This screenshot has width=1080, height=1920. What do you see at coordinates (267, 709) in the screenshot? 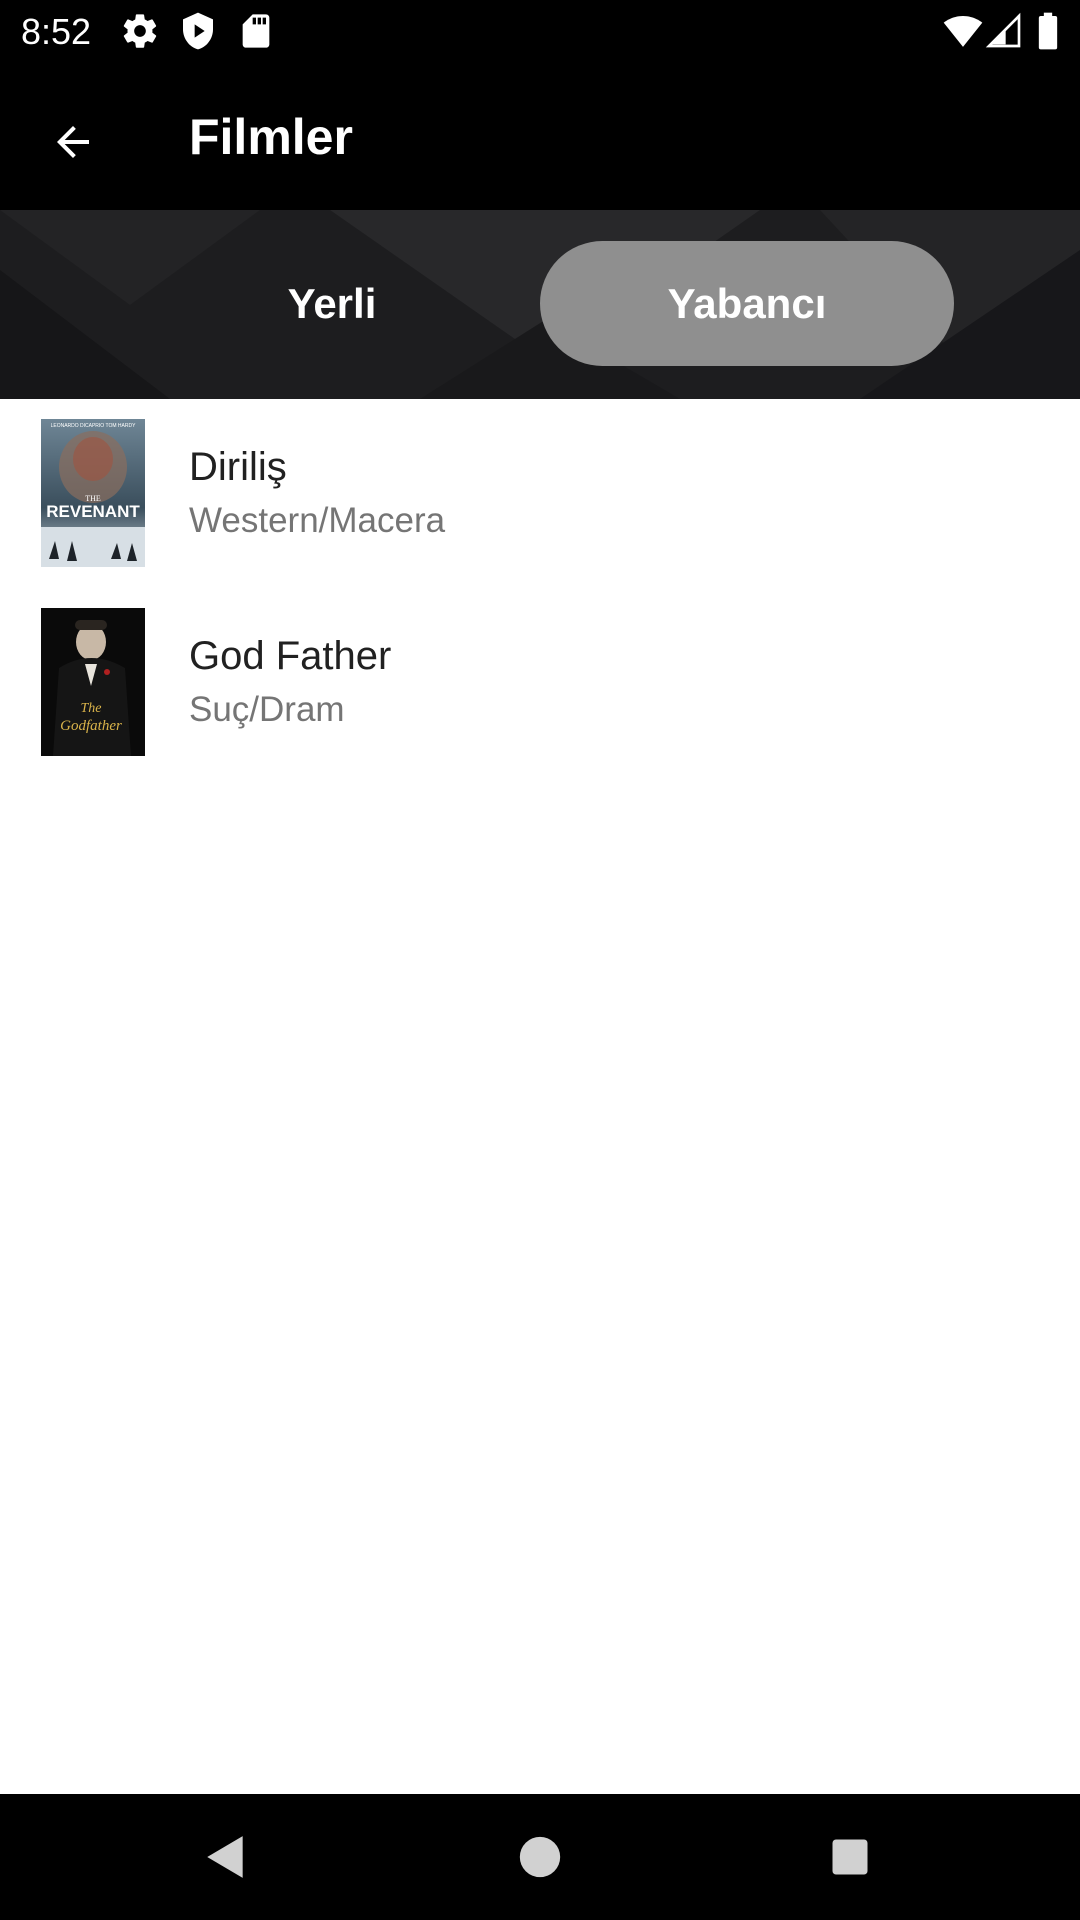
I see `movie-genre: Suç/Dram` at bounding box center [267, 709].